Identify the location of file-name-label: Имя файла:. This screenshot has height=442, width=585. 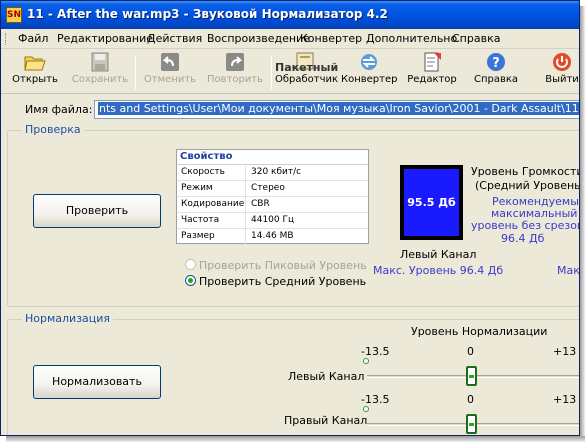
(59, 109).